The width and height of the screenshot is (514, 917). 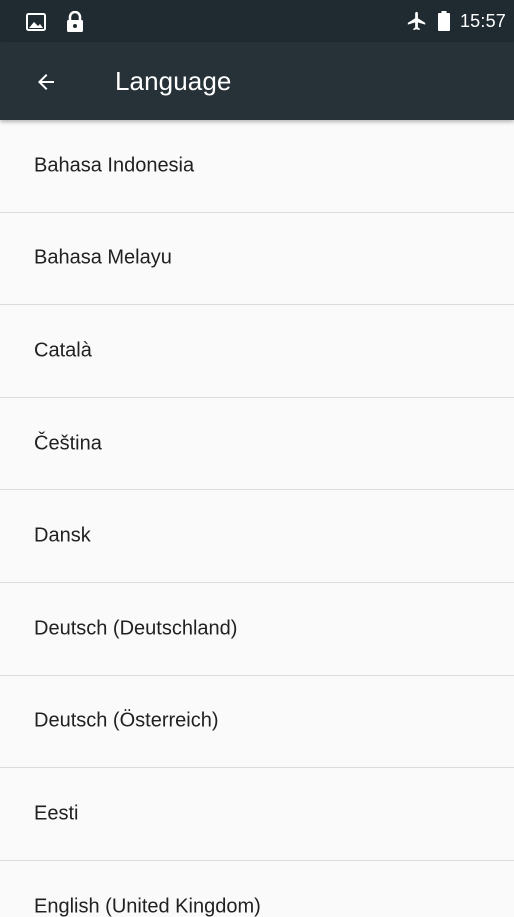 What do you see at coordinates (257, 629) in the screenshot?
I see `language-item: Deutsch (Deutschland)` at bounding box center [257, 629].